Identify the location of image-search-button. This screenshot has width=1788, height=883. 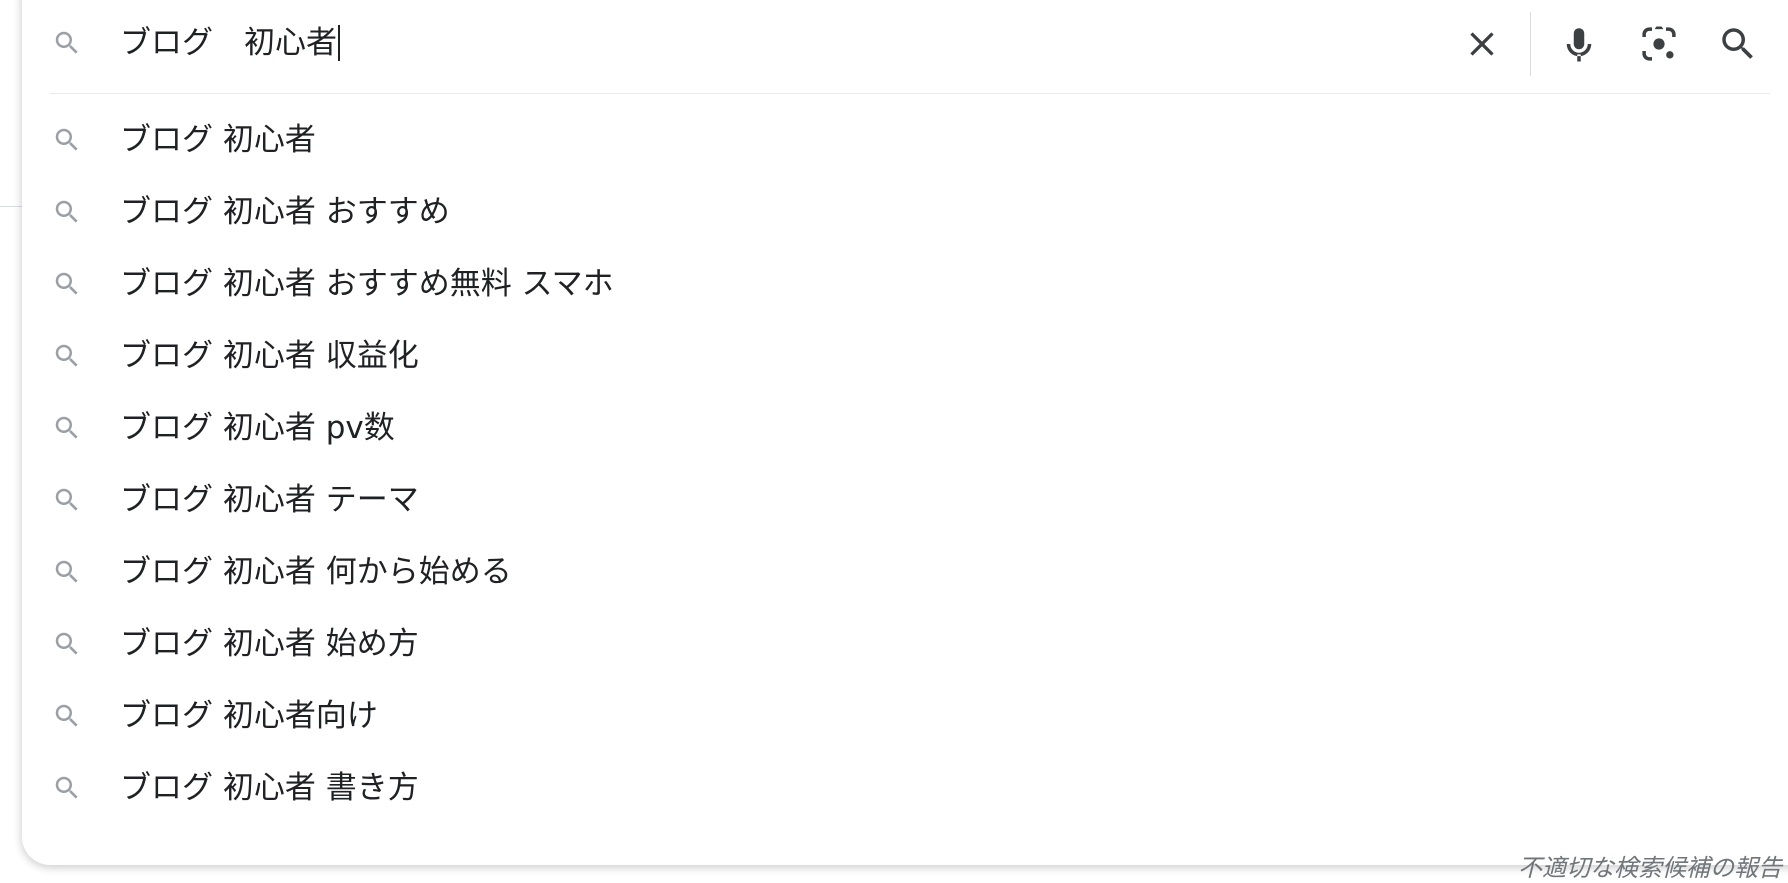
(1659, 44).